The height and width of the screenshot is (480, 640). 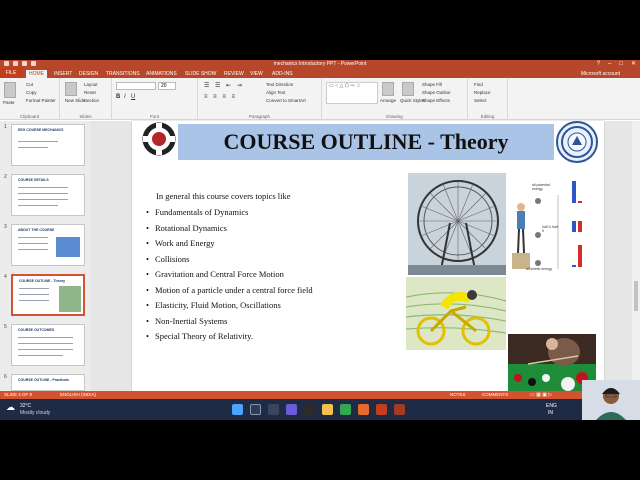 I want to click on ferris-wheel-image, so click(x=457, y=224).